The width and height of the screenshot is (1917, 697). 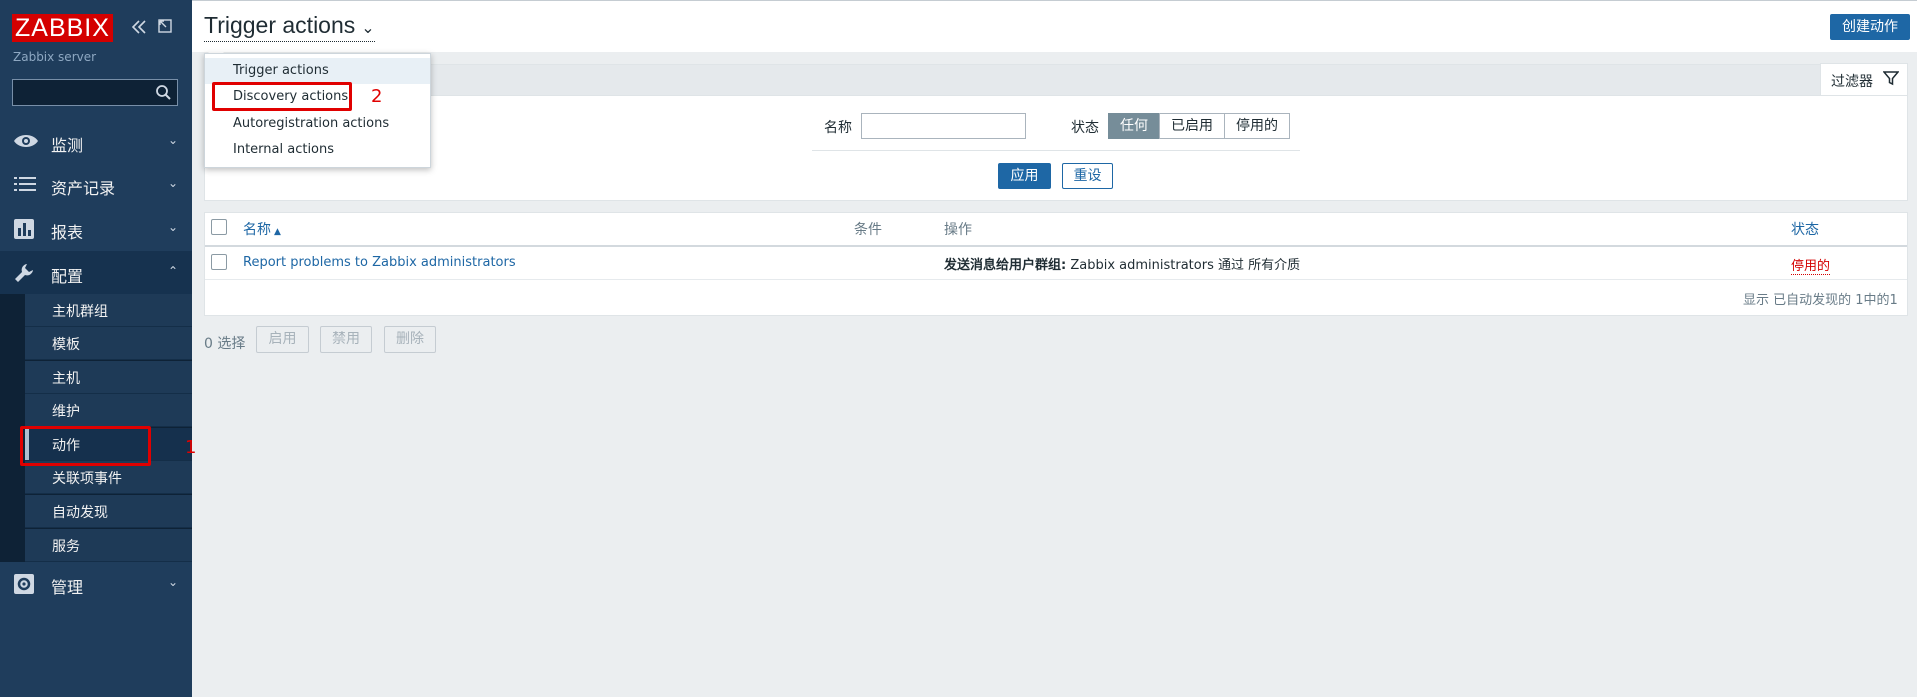 I want to click on apply-button: 应用, so click(x=1024, y=176).